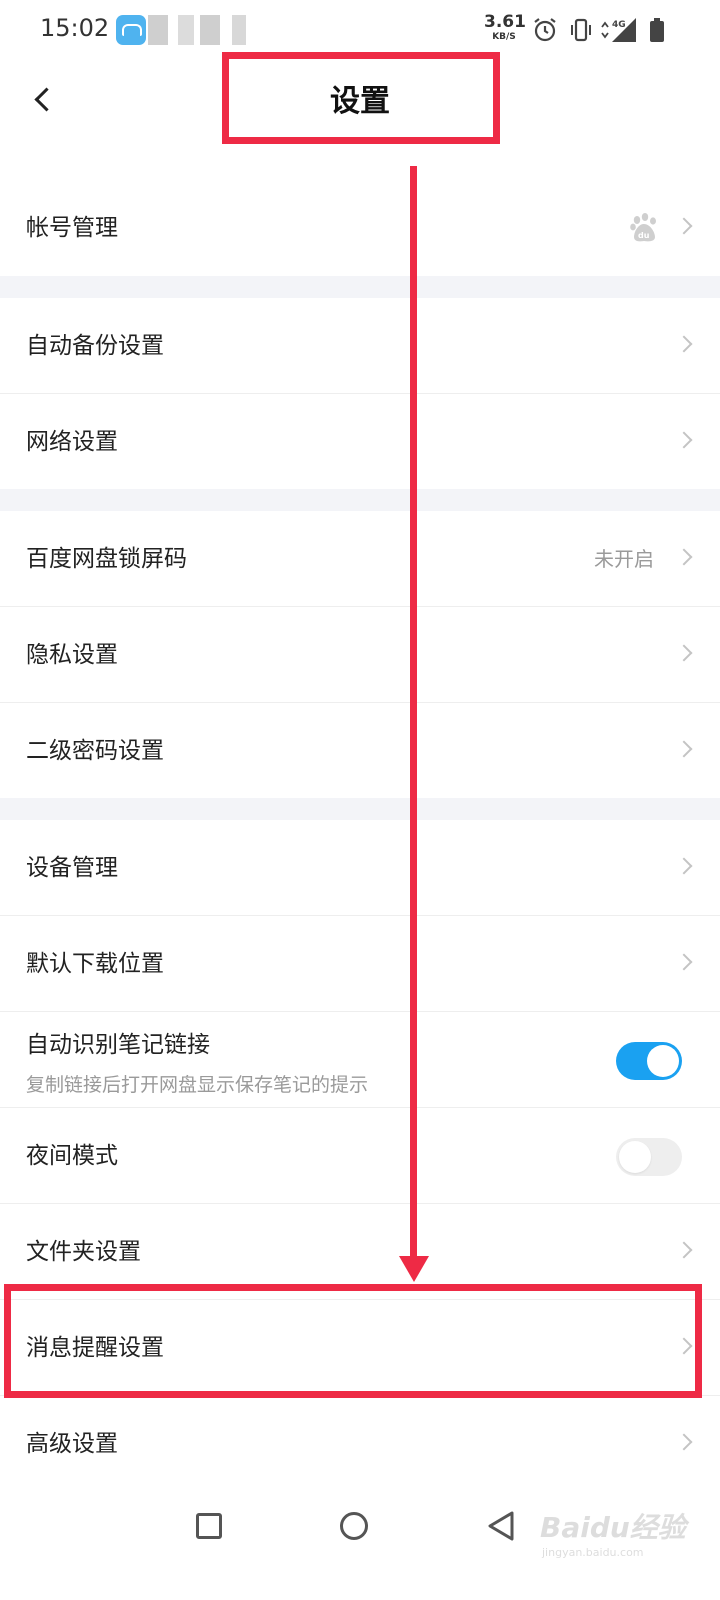  What do you see at coordinates (360, 346) in the screenshot?
I see `settings-row-auto-backup: 自动备份设置` at bounding box center [360, 346].